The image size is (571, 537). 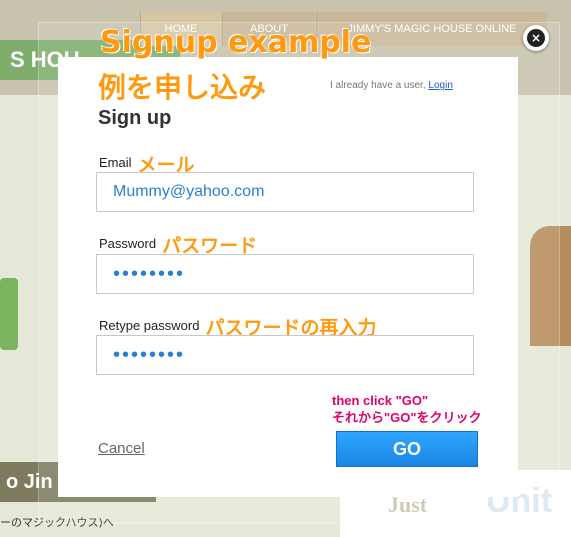 What do you see at coordinates (149, 325) in the screenshot?
I see `retype-password-label: Retype password` at bounding box center [149, 325].